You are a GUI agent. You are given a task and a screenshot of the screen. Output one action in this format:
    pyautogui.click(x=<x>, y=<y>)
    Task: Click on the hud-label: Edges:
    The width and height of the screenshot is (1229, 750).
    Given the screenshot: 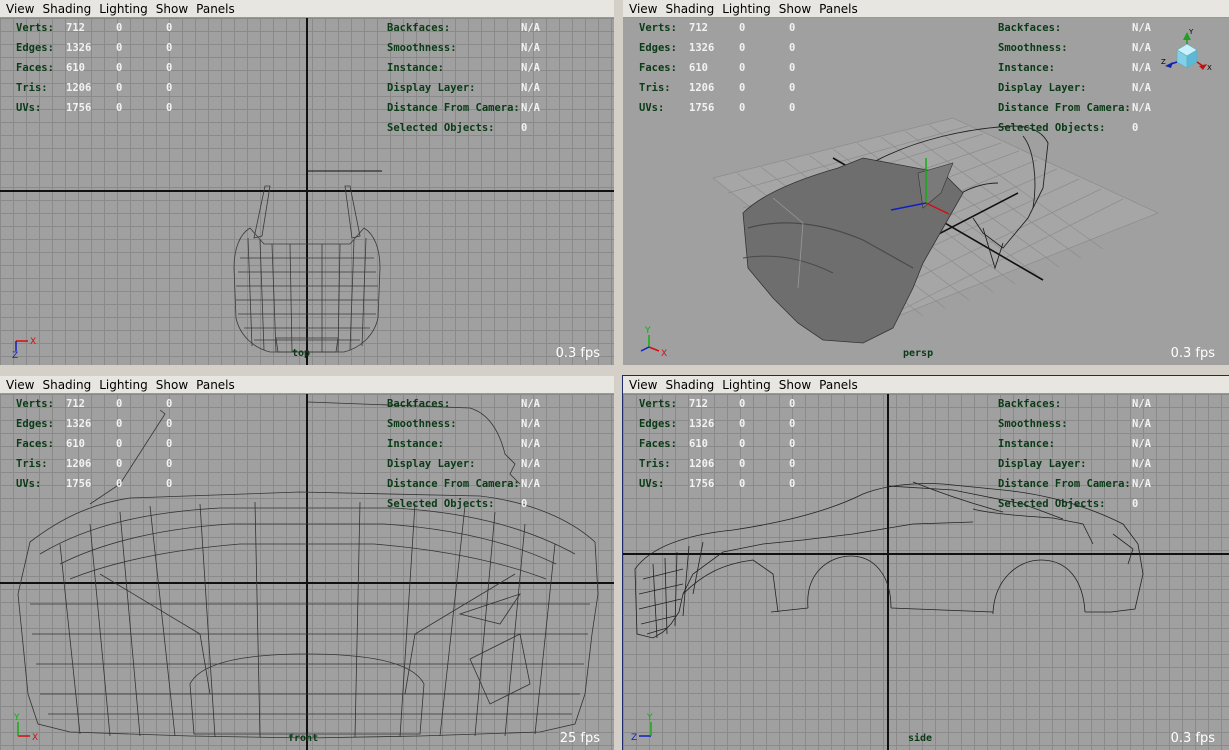 What is the action you would take?
    pyautogui.click(x=35, y=48)
    